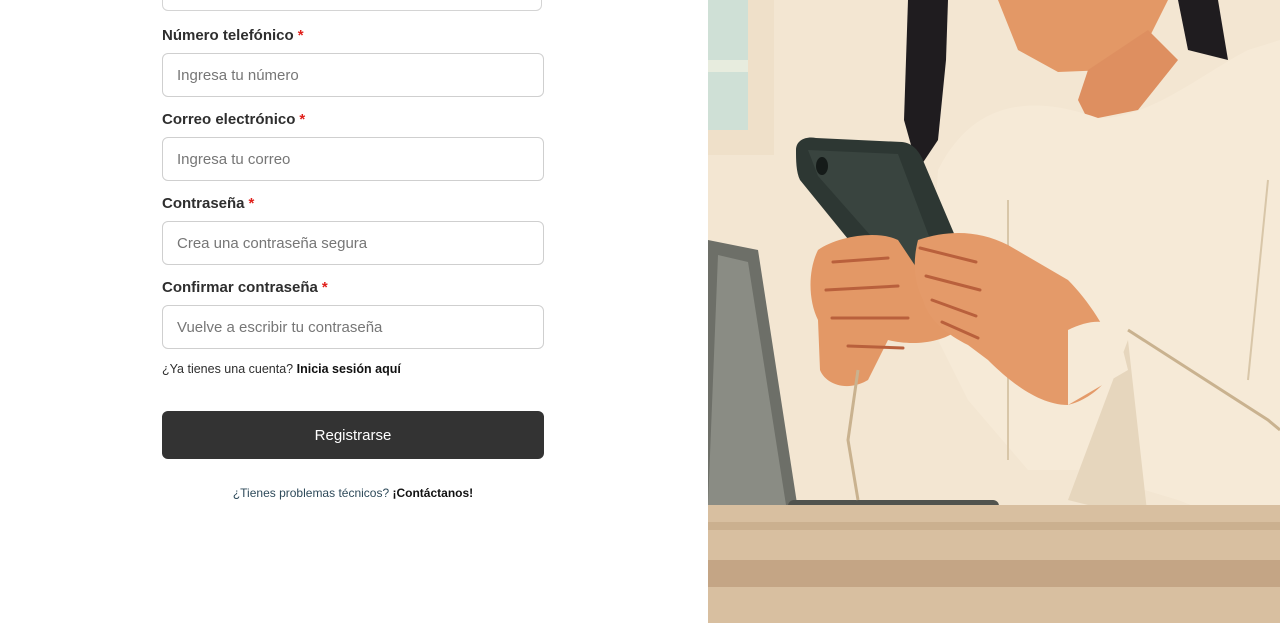  Describe the element at coordinates (822, 166) in the screenshot. I see `phone-camera` at that location.